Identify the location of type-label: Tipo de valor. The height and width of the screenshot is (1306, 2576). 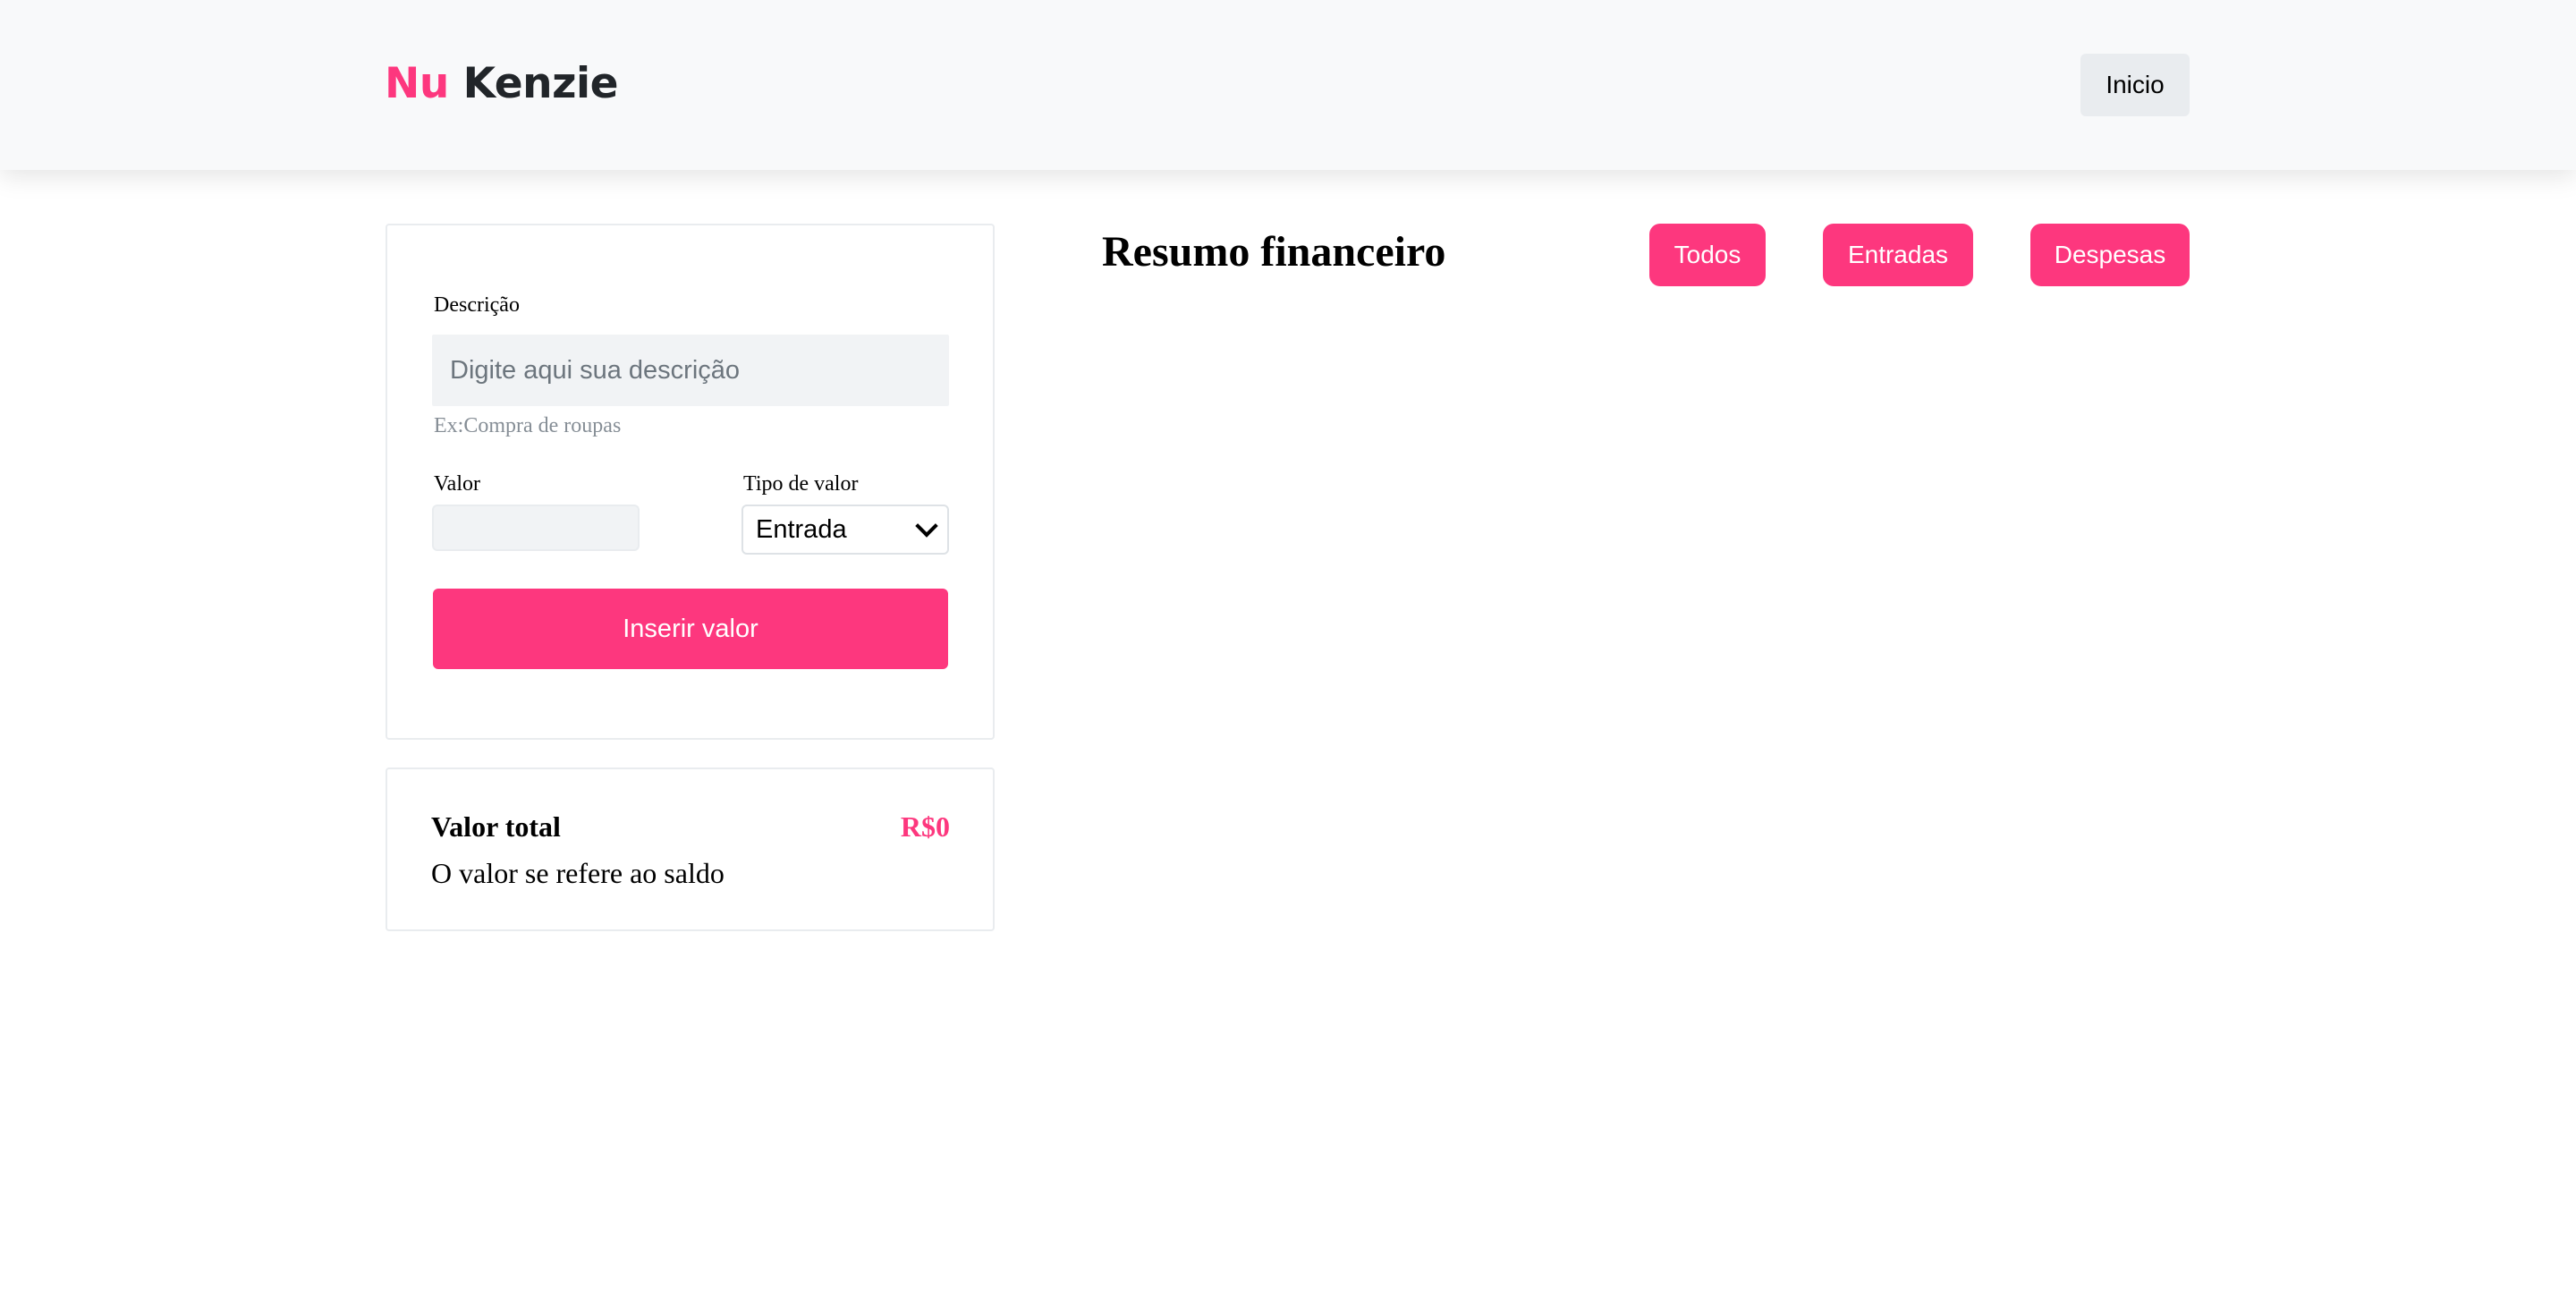
(801, 484).